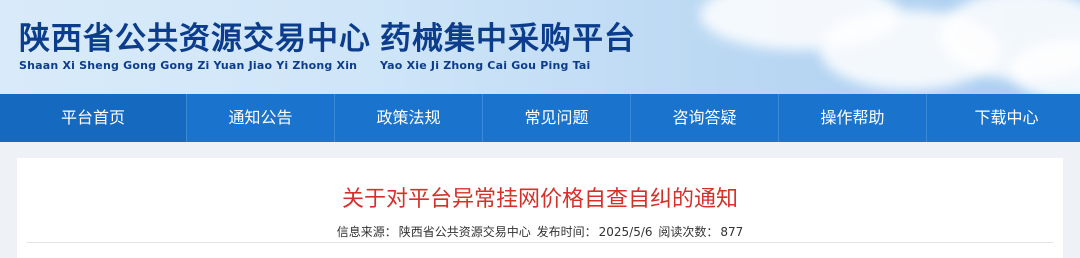  I want to click on site-title-cn: 陕西省公共资源交易中心, so click(195, 39).